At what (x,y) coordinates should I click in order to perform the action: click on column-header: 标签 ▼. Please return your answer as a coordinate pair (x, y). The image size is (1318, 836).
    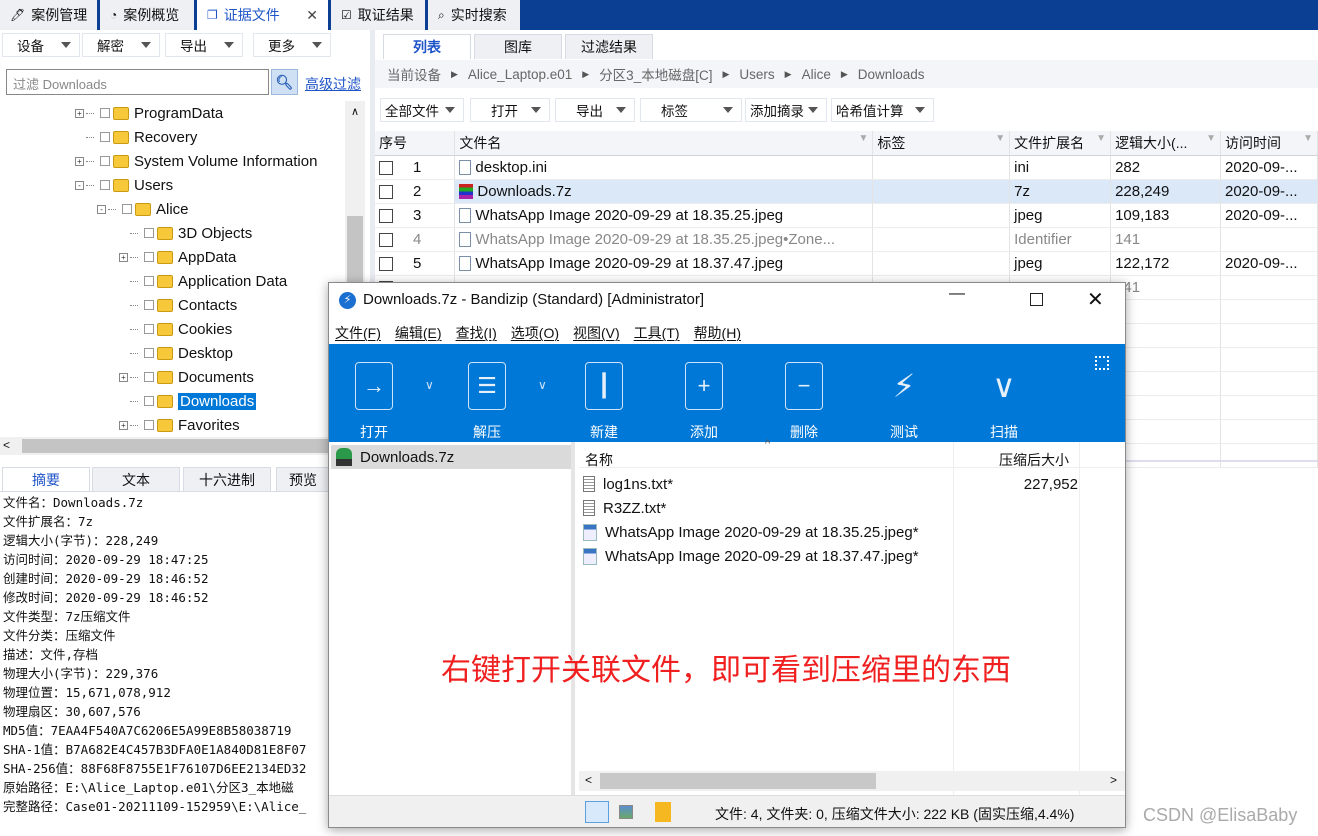
    Looking at the image, I should click on (941, 143).